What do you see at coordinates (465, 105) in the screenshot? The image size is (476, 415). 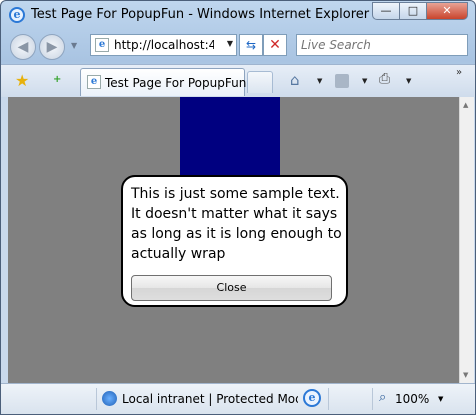 I see `scroll-up-icon: ▲` at bounding box center [465, 105].